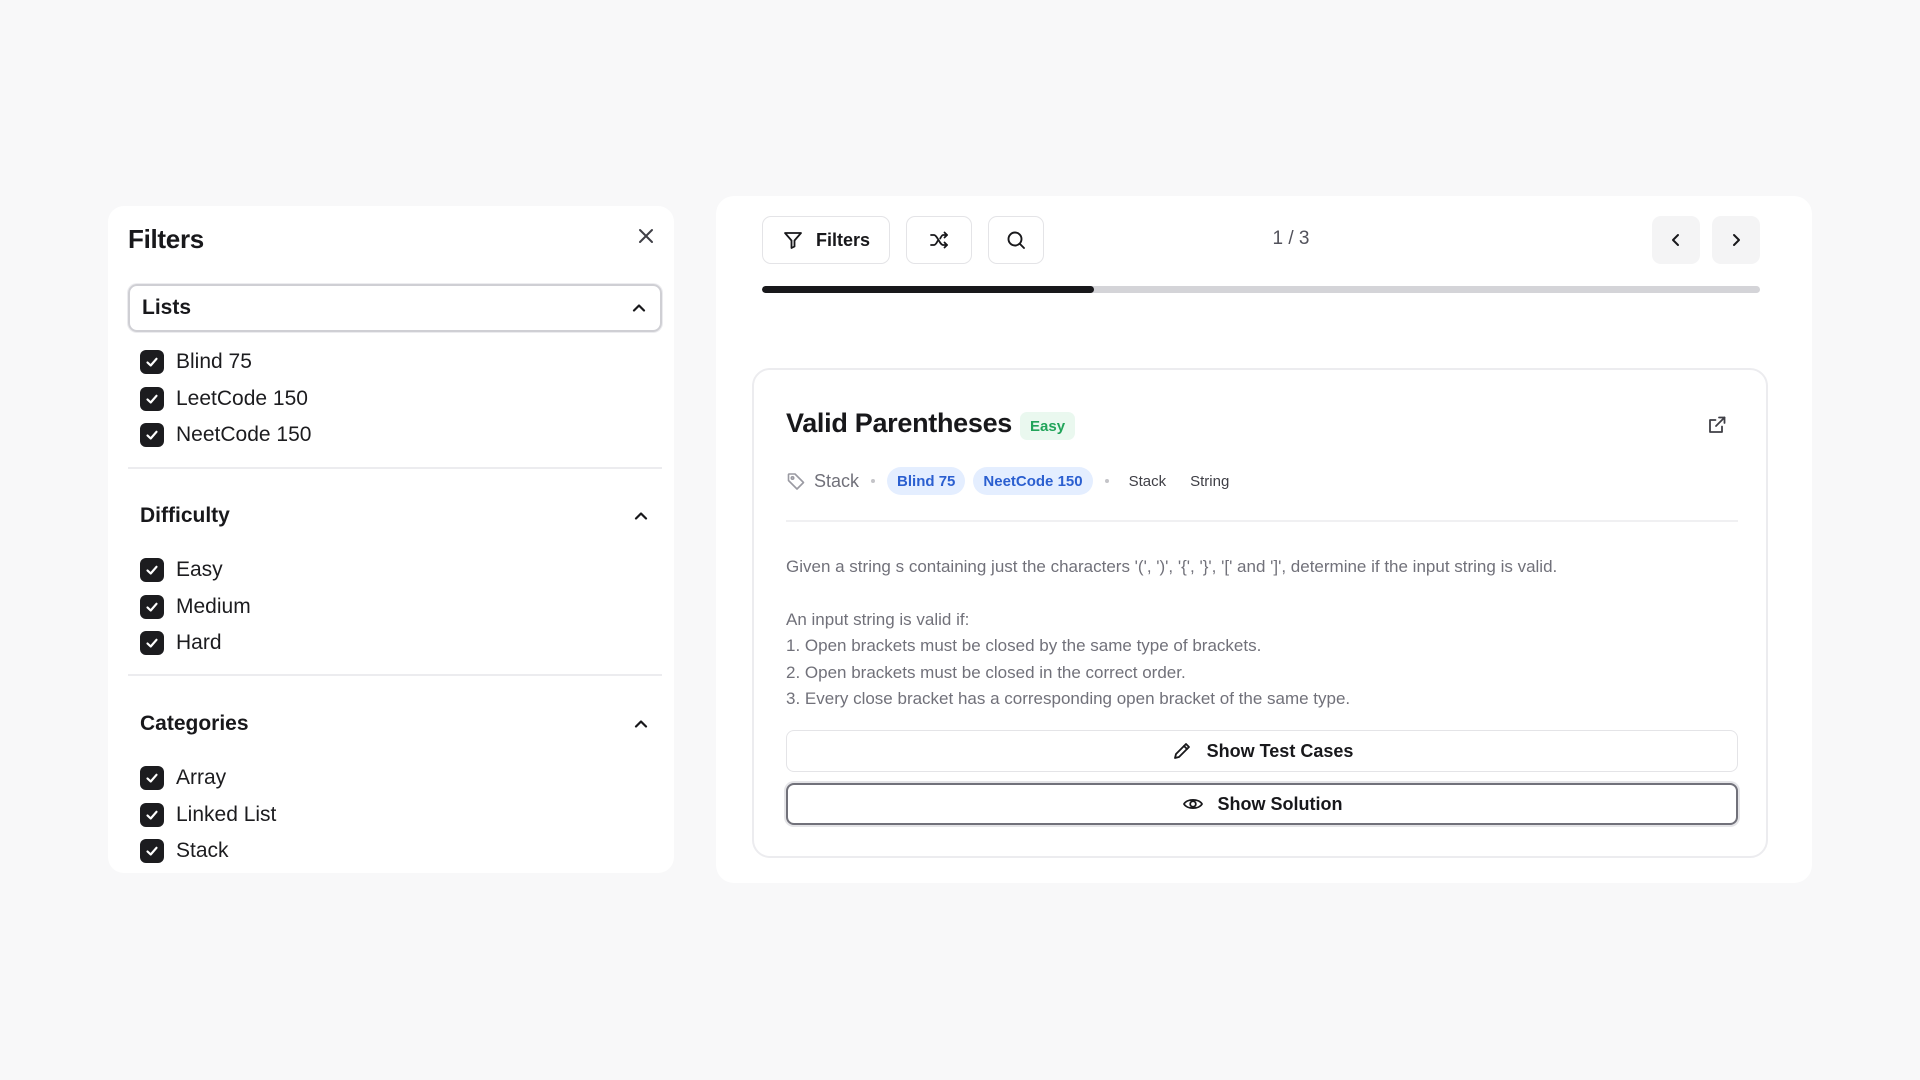 The width and height of the screenshot is (1920, 1080). I want to click on external-link-icon, so click(1717, 425).